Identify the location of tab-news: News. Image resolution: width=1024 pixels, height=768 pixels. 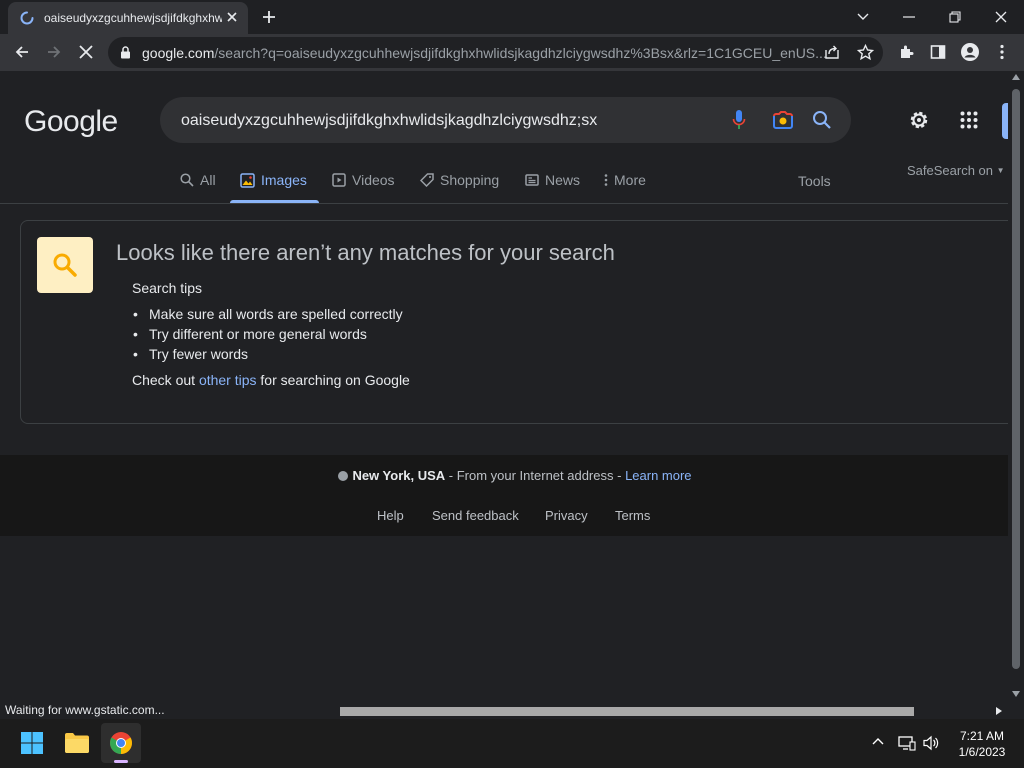
(552, 180).